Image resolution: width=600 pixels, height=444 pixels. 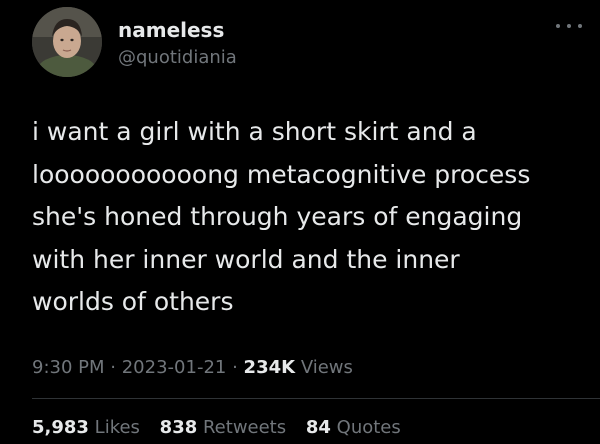 I want to click on user-handle: @quotidiania, so click(x=177, y=57).